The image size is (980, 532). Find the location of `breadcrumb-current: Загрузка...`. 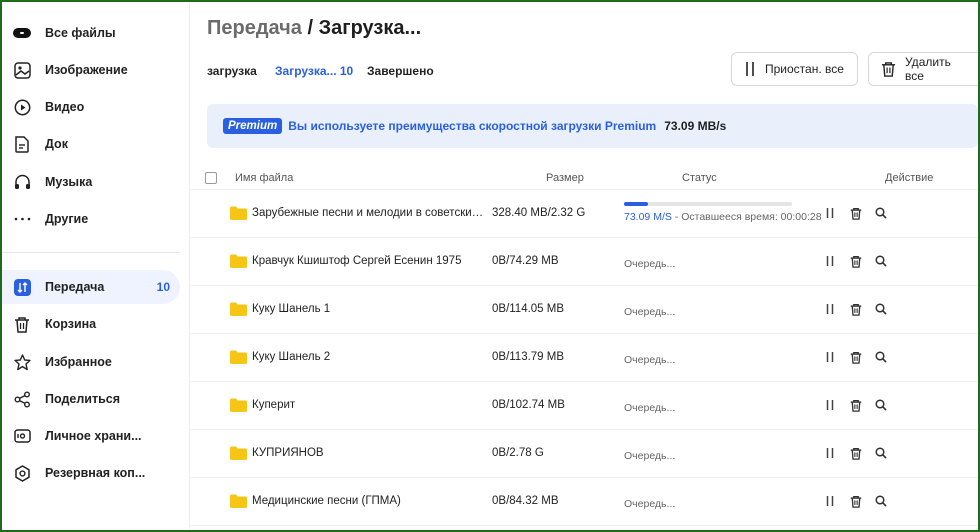

breadcrumb-current: Загрузка... is located at coordinates (370, 28).